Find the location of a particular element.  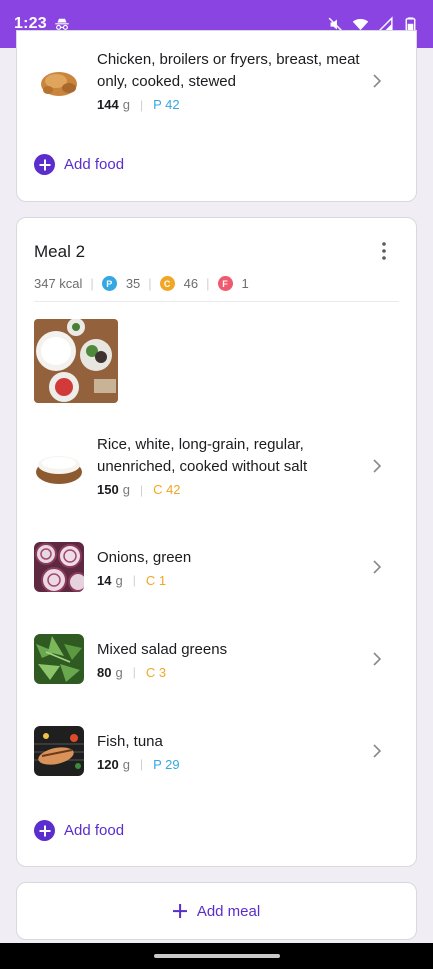

meal-photo is located at coordinates (76, 361).